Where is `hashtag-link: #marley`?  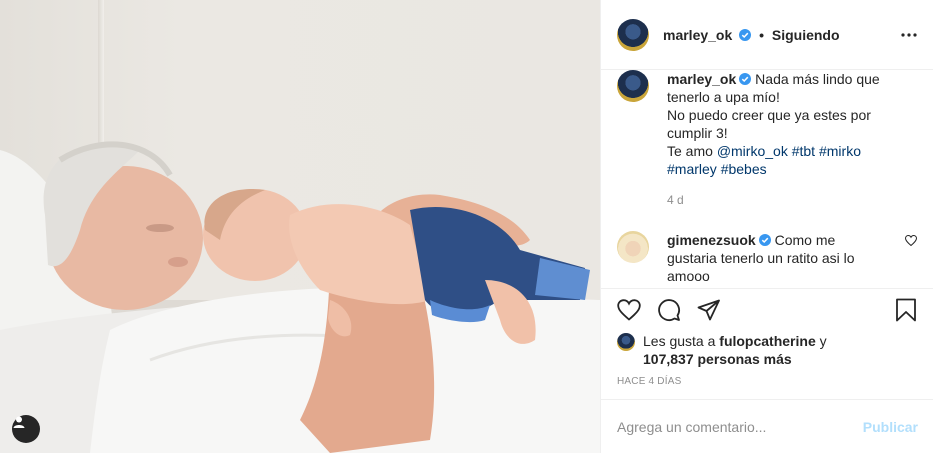 hashtag-link: #marley is located at coordinates (692, 169).